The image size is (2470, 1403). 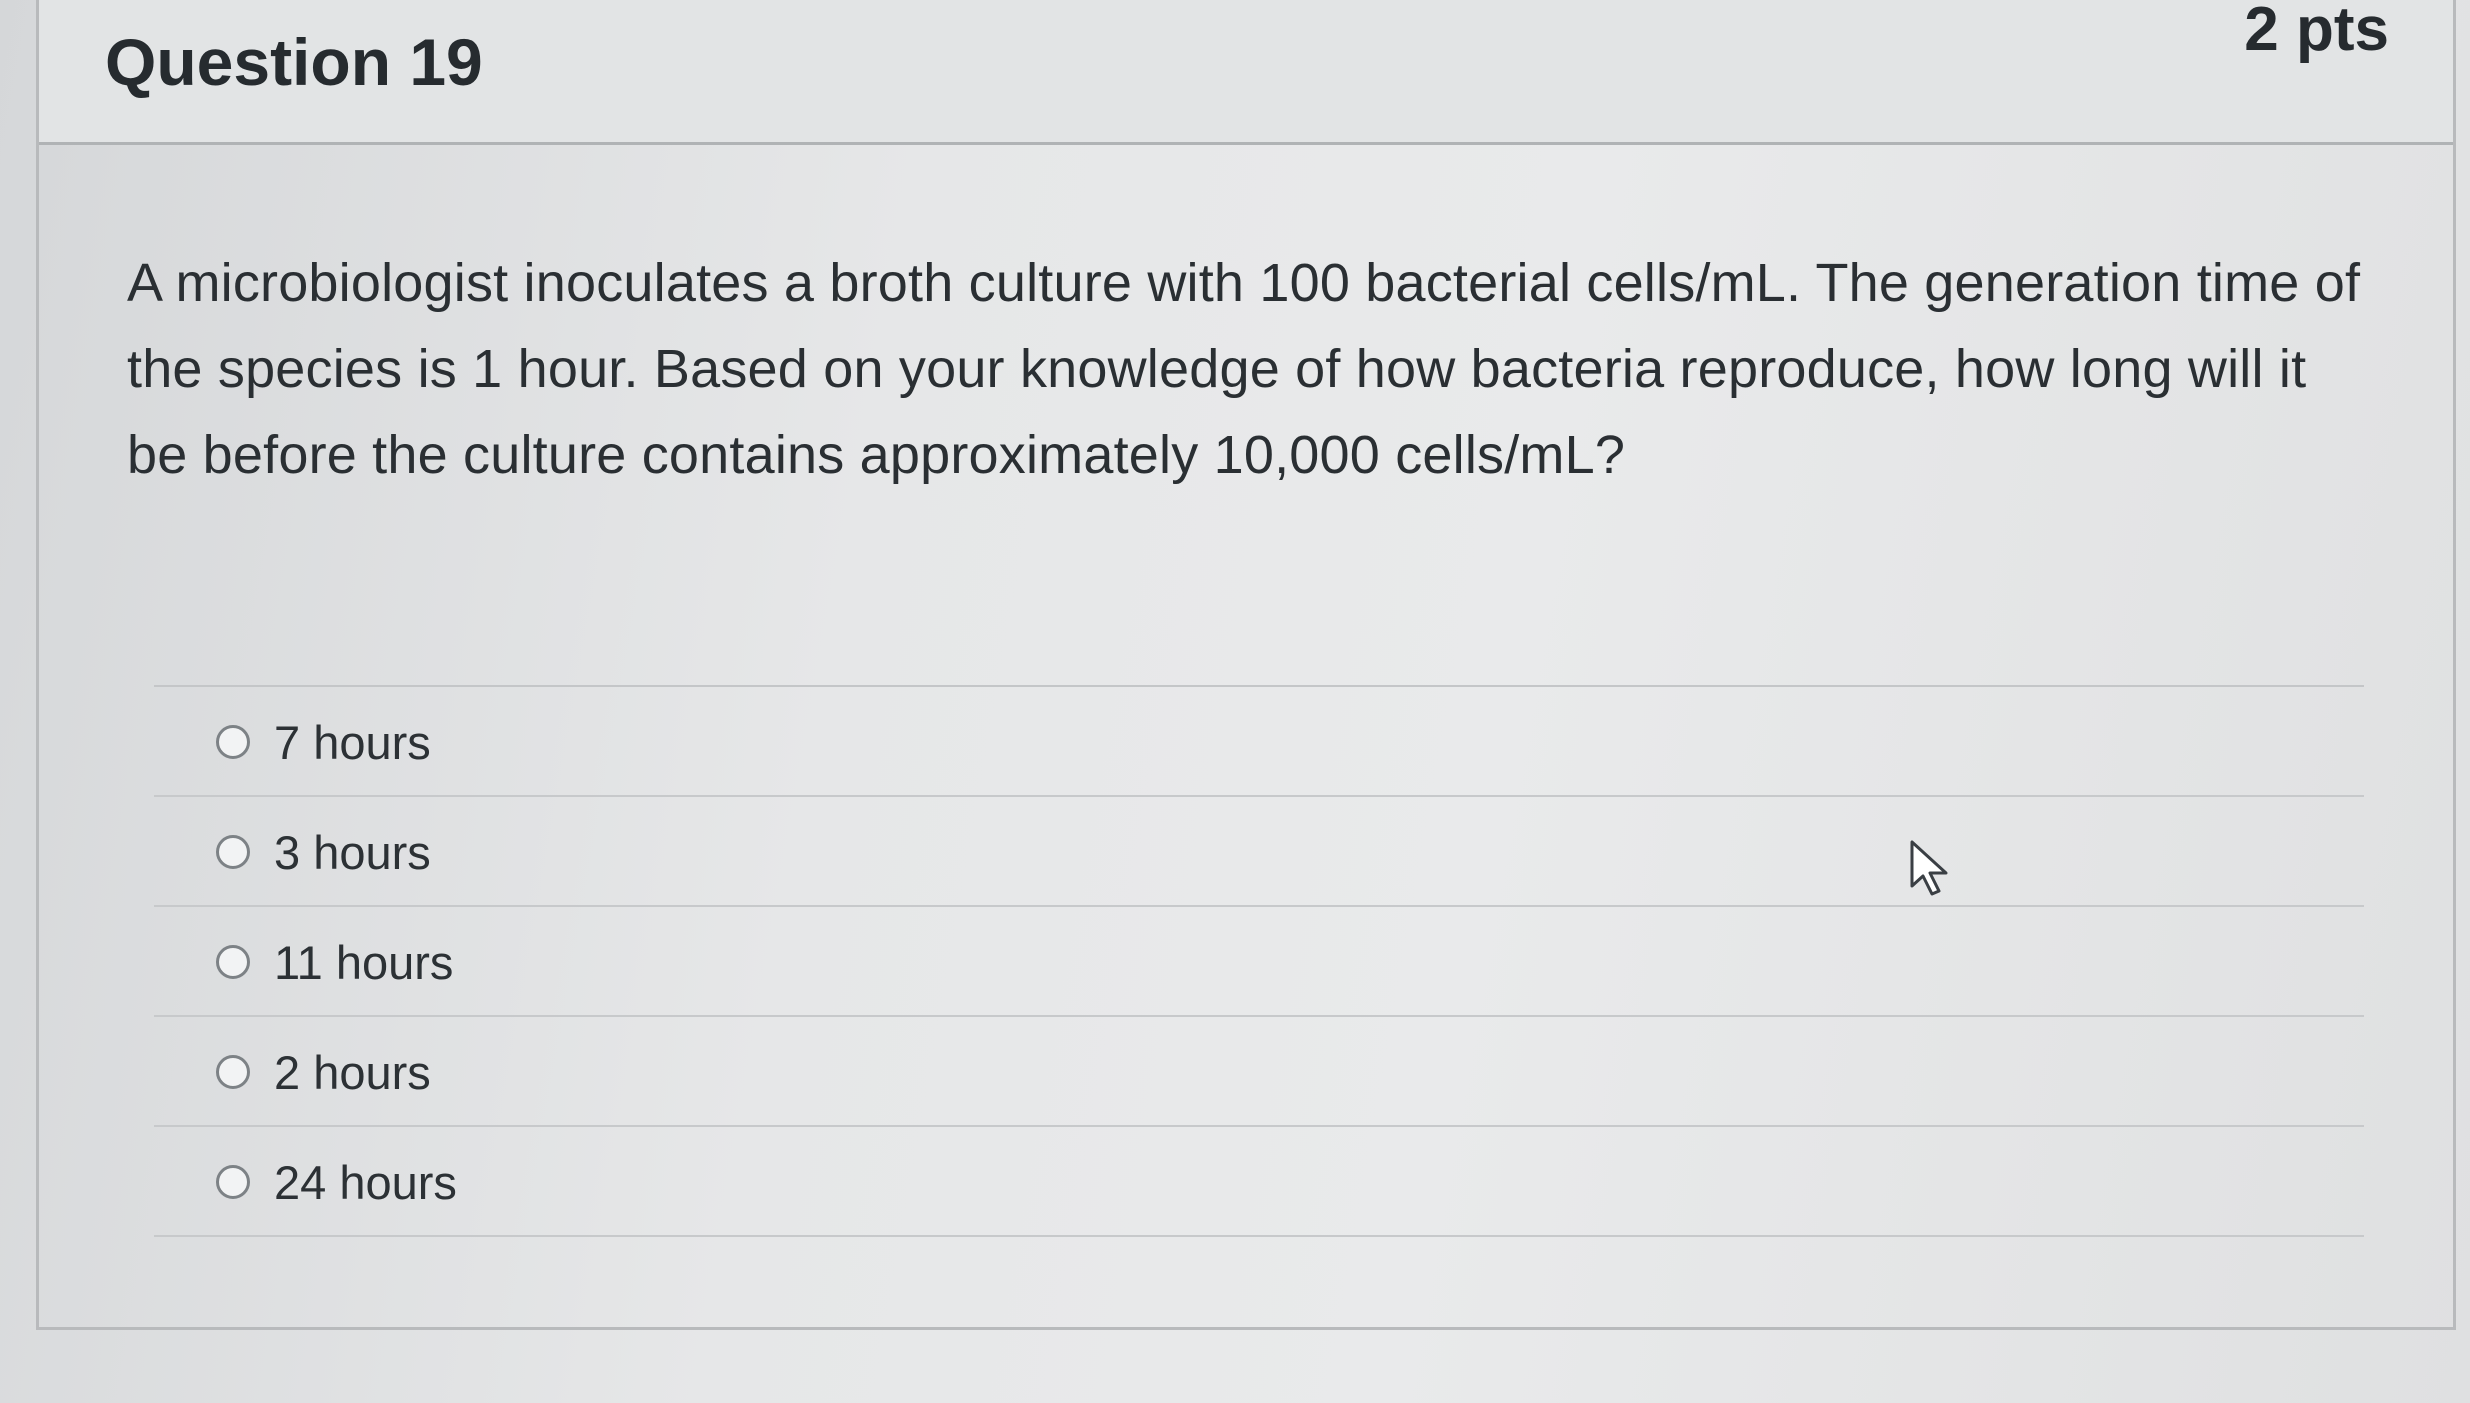 I want to click on question-header: Question 19 2 pts, so click(x=1246, y=72).